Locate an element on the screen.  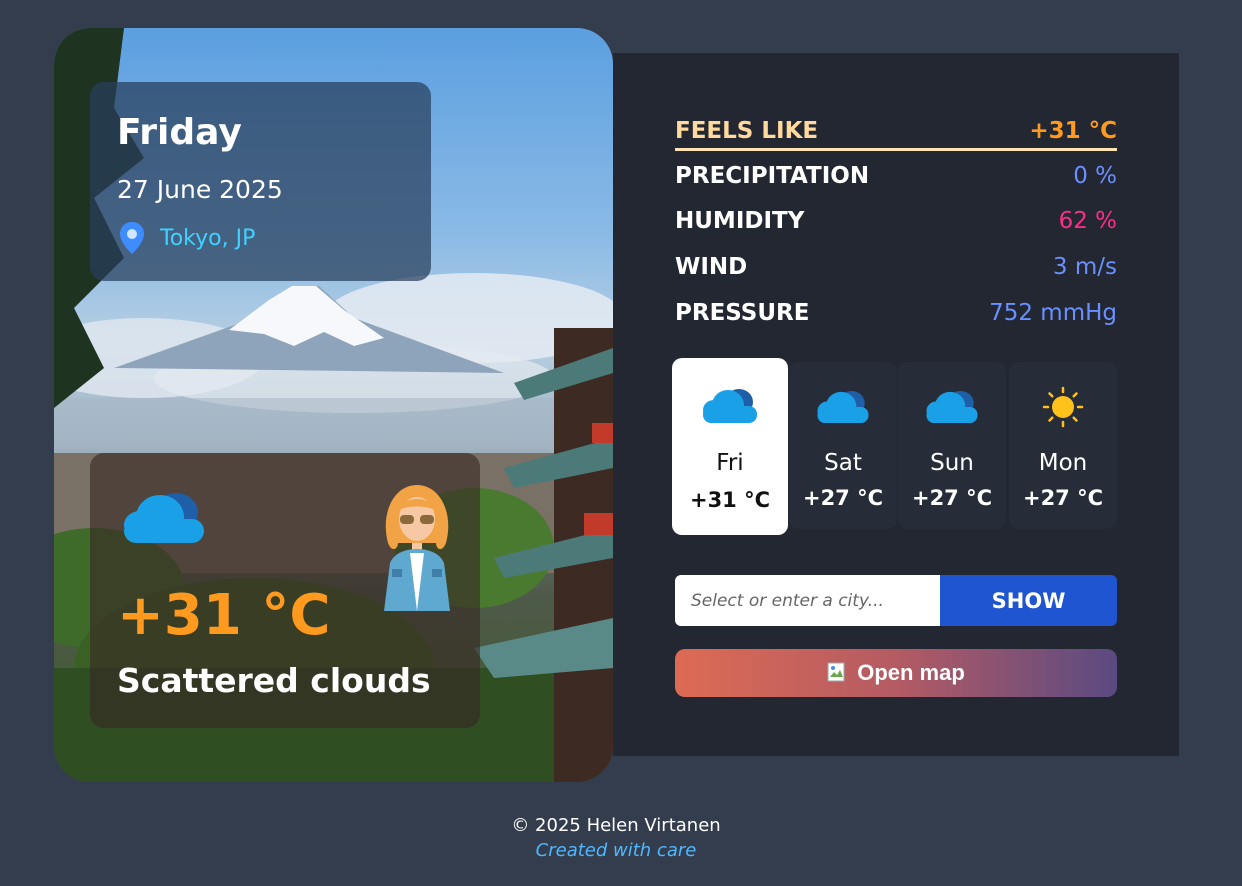
pressure-row: PRESSURE 752 mmHg is located at coordinates (896, 313).